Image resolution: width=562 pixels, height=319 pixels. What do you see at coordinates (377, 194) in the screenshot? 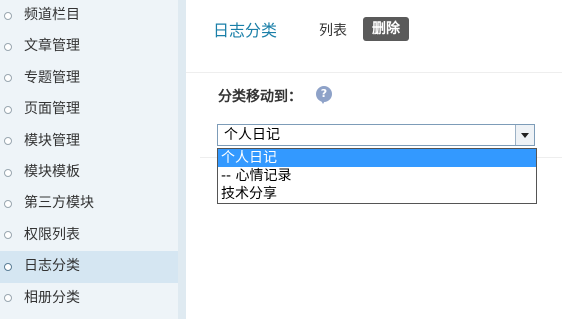
I see `dropdown-option: 技术分享` at bounding box center [377, 194].